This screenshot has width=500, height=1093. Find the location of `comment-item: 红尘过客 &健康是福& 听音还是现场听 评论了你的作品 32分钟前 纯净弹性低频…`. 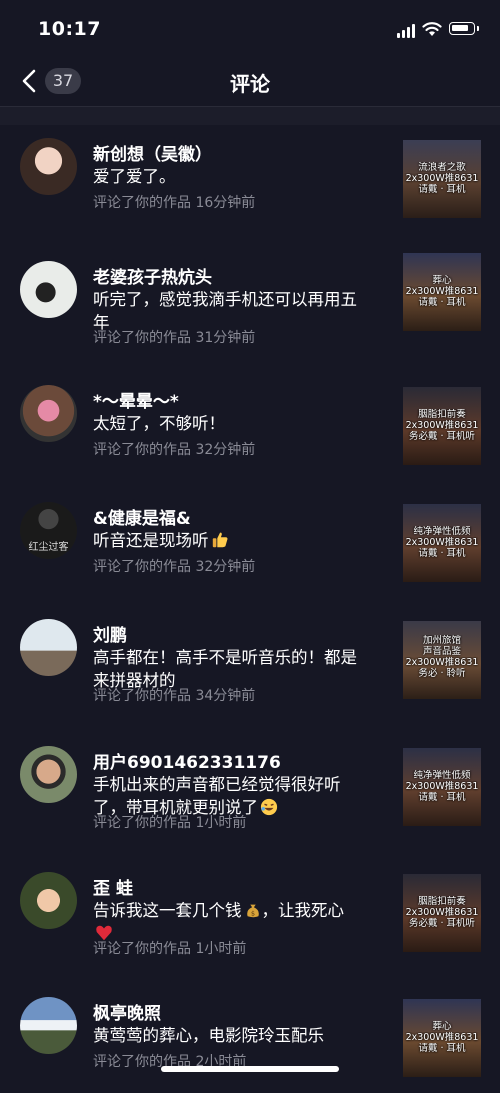

comment-item: 红尘过客 &健康是福& 听音还是现场听 评论了你的作品 32分钟前 纯净弹性低频… is located at coordinates (250, 546).